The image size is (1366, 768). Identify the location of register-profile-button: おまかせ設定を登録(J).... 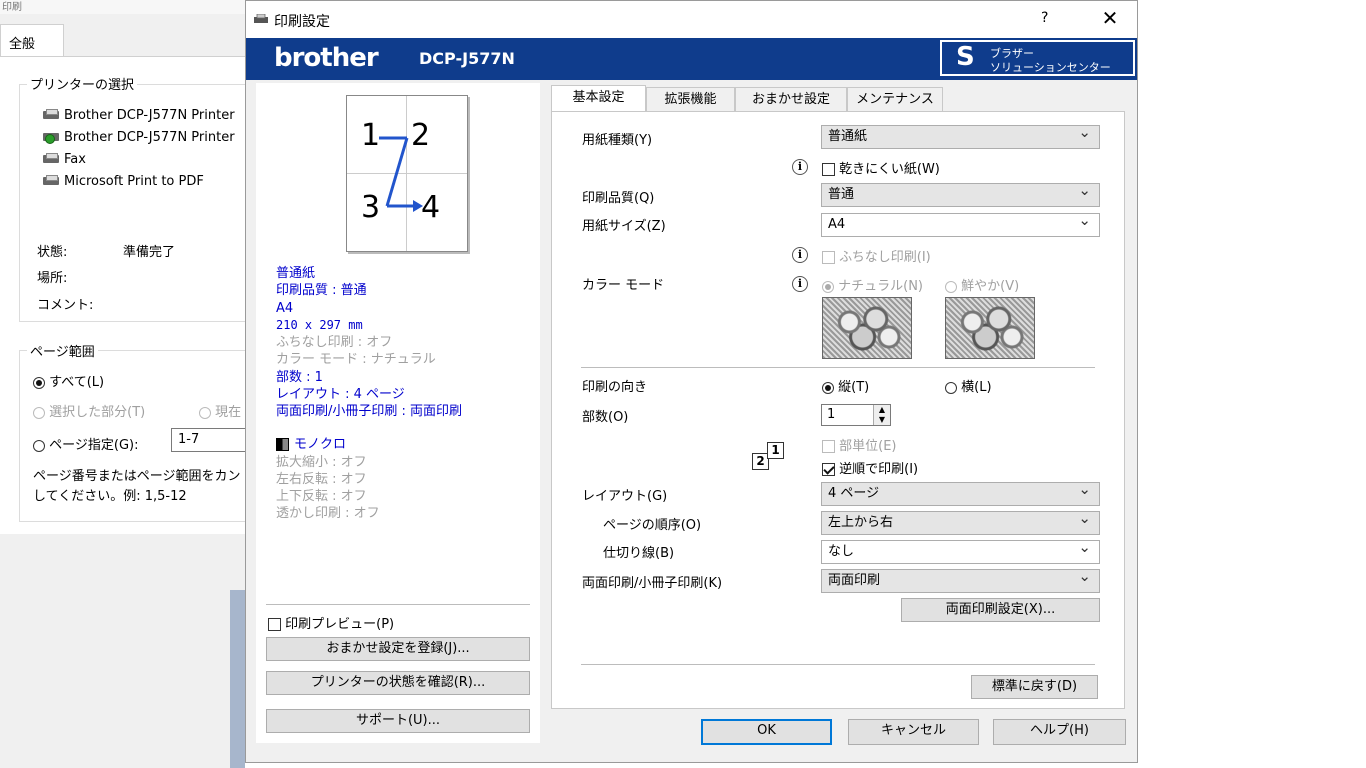
(398, 649).